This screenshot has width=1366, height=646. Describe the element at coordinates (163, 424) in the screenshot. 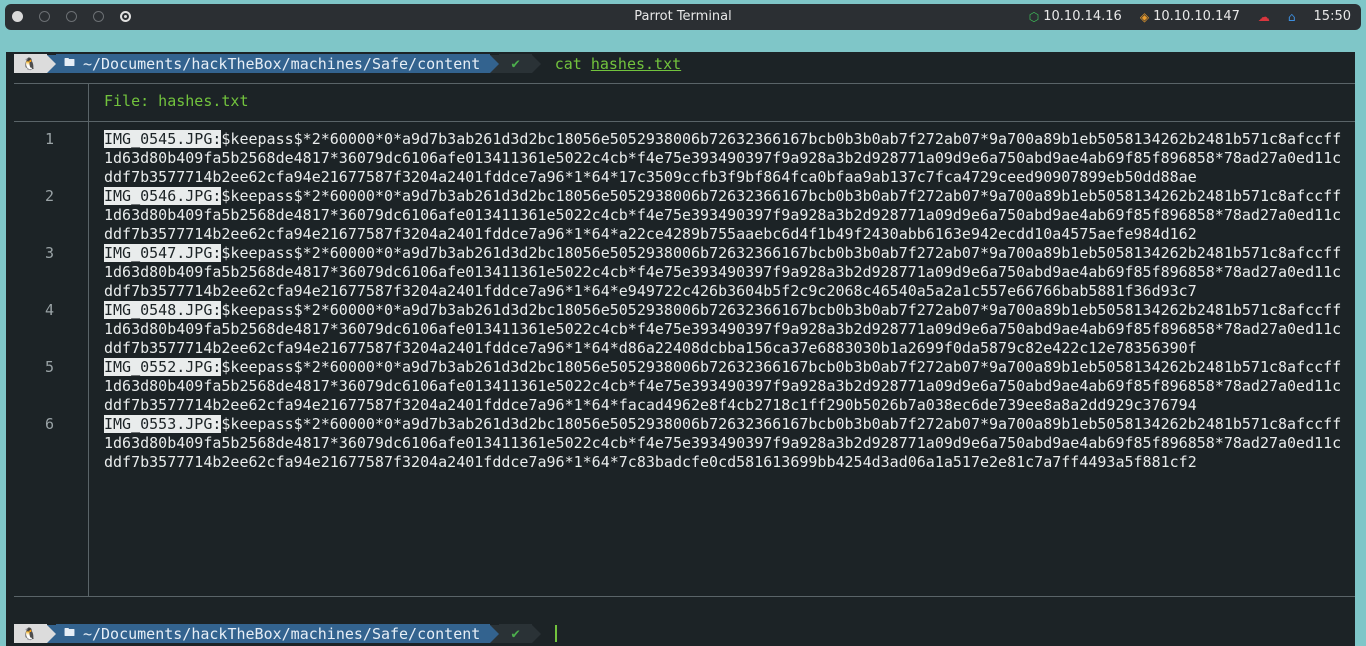

I see `filename: IMG_0553.JPG:` at that location.